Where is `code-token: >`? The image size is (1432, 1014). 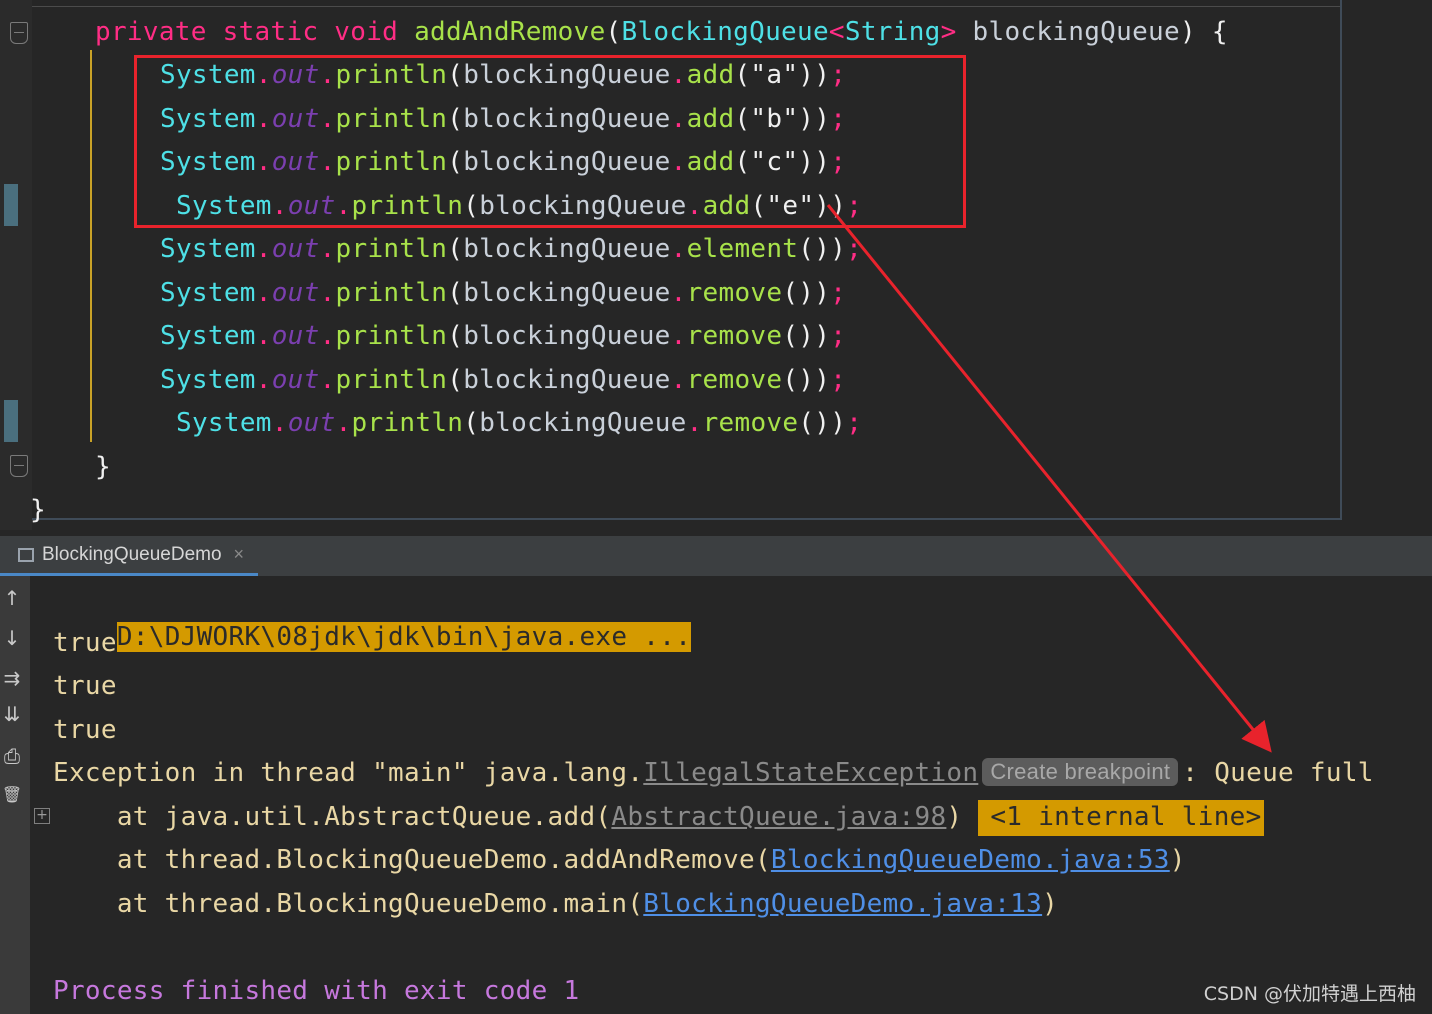
code-token: > is located at coordinates (956, 32).